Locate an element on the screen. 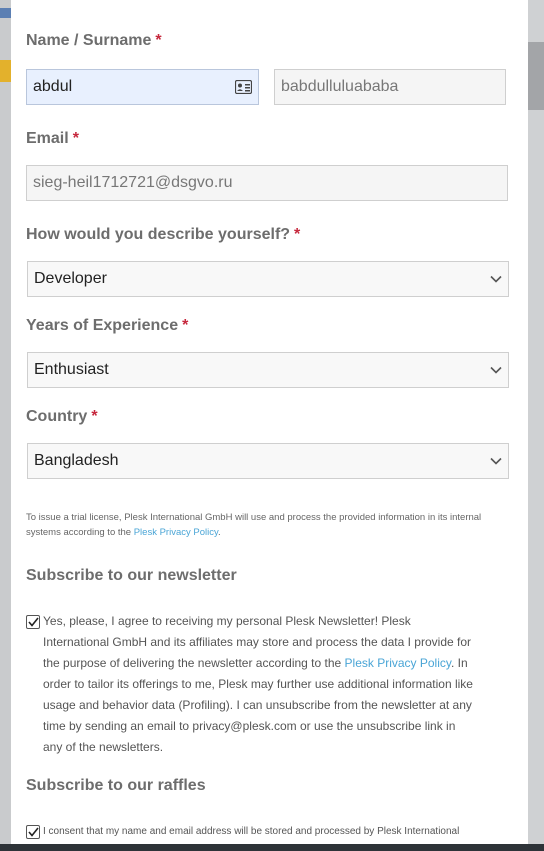 This screenshot has height=851, width=544. country-label: Country * is located at coordinates (62, 416).